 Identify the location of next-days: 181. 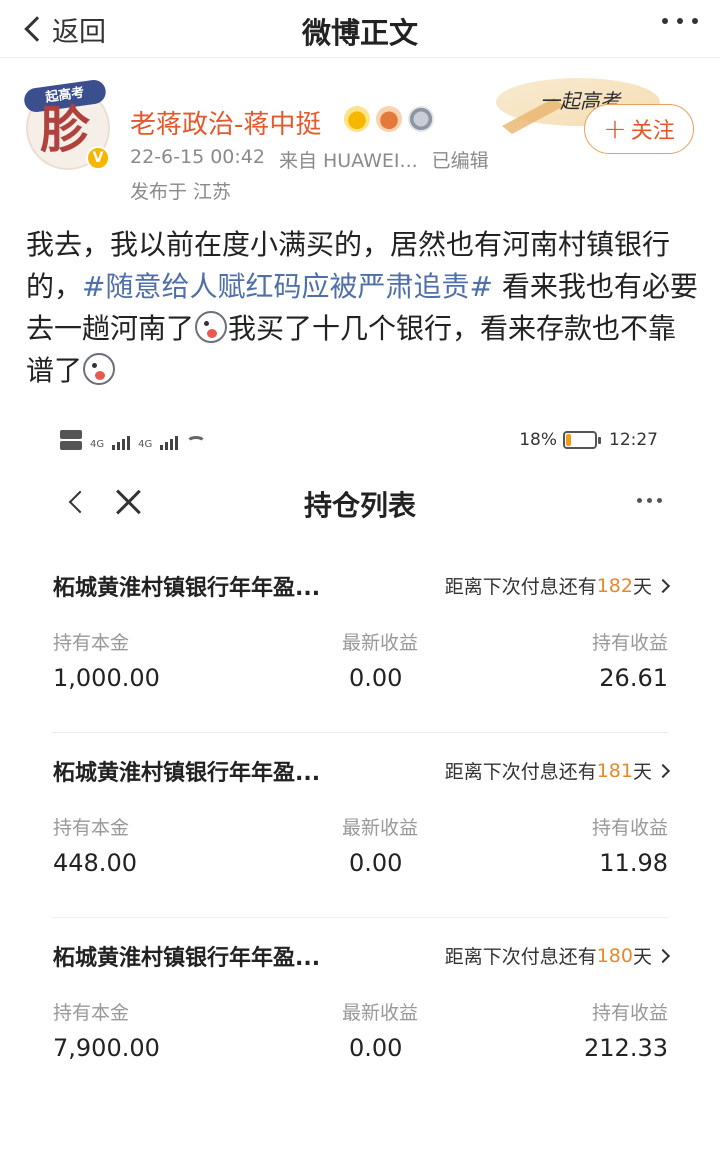
(614, 770).